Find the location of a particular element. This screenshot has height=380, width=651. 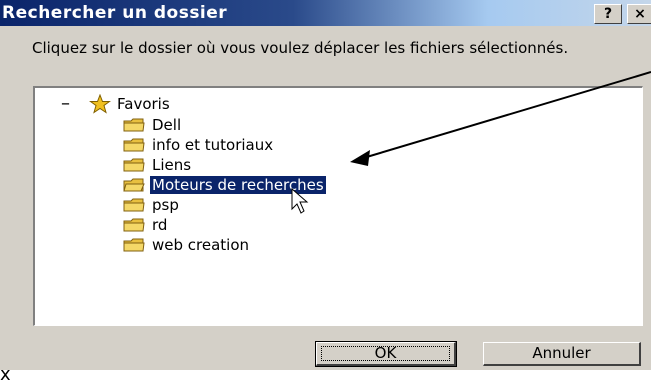

tree-item-label: Favoris is located at coordinates (143, 104).